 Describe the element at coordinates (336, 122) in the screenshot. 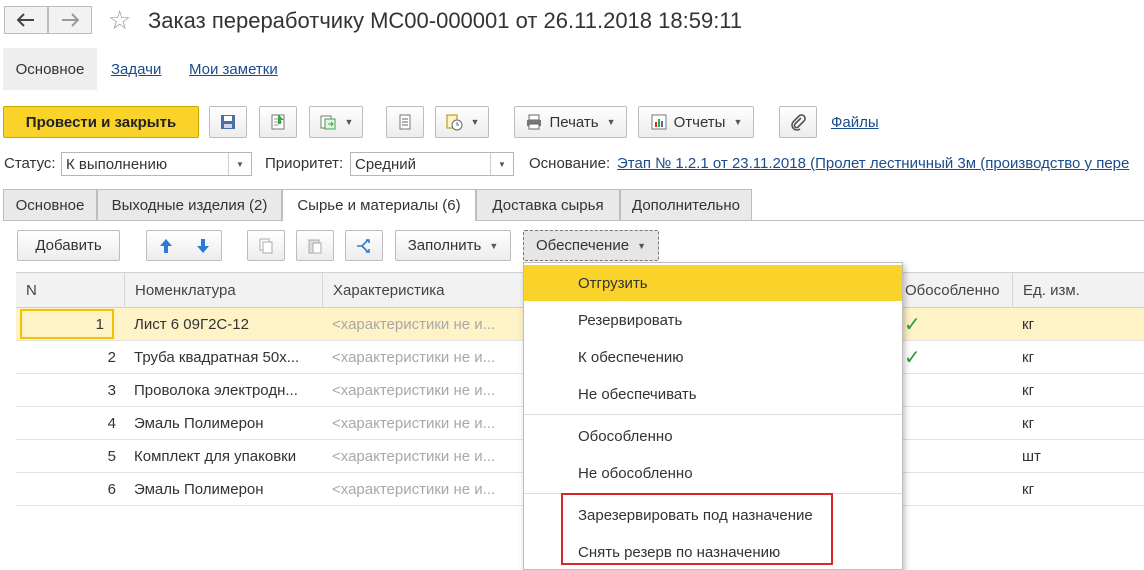

I see `create-based-on-button: ▼` at that location.